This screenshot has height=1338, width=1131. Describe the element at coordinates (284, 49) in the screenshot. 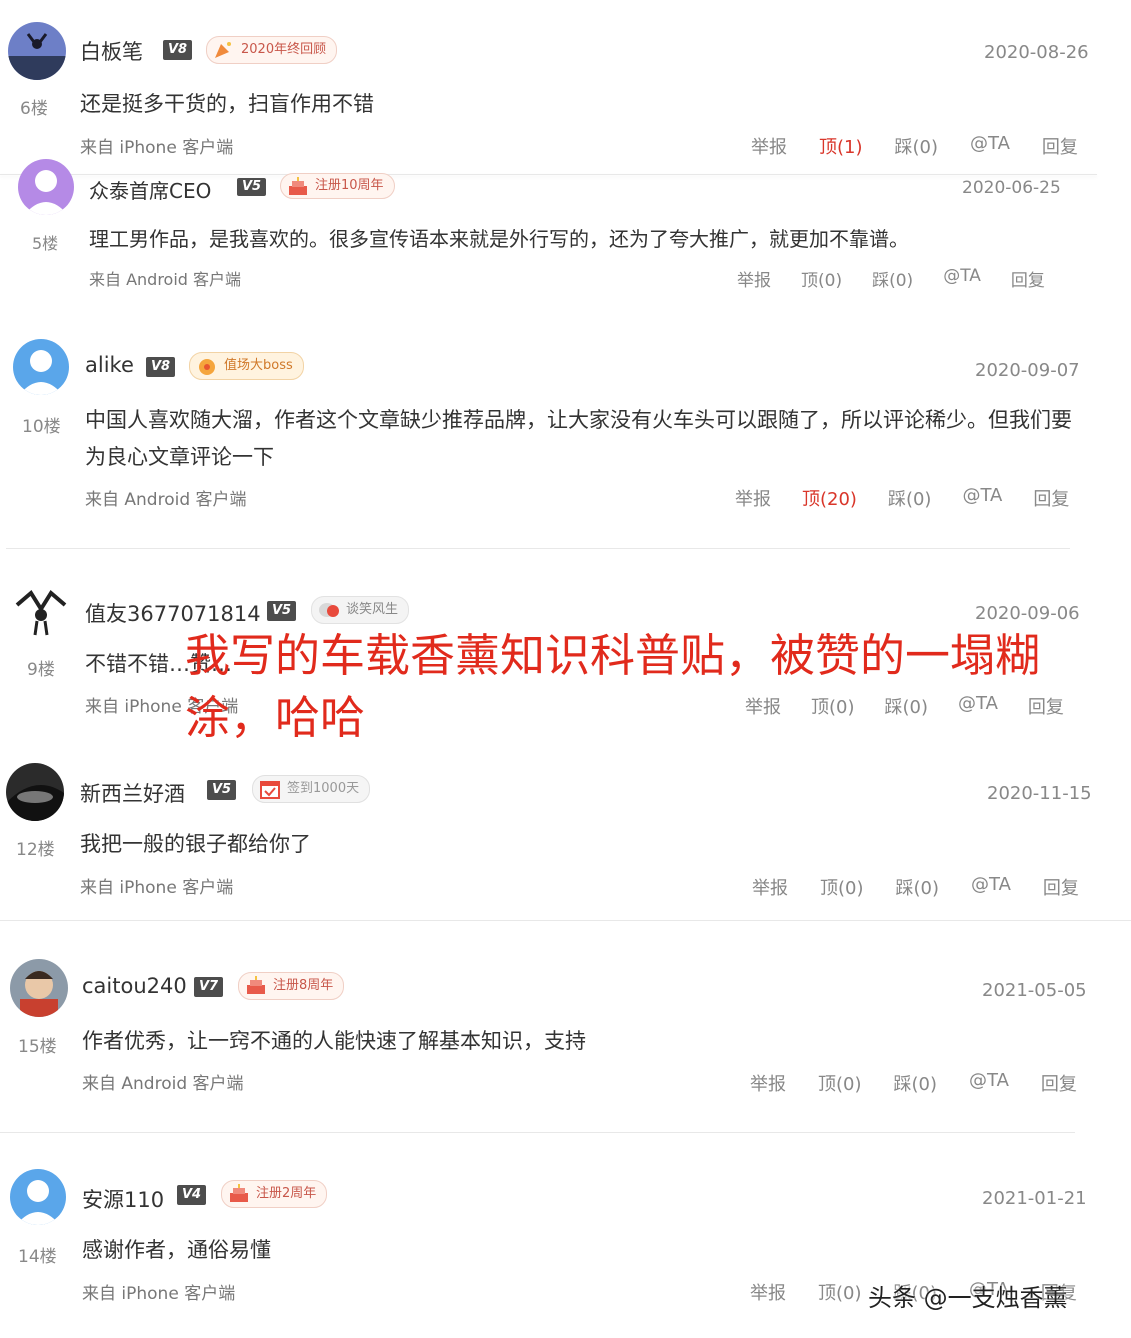

I see `medal-label: 2020年终回顾` at that location.